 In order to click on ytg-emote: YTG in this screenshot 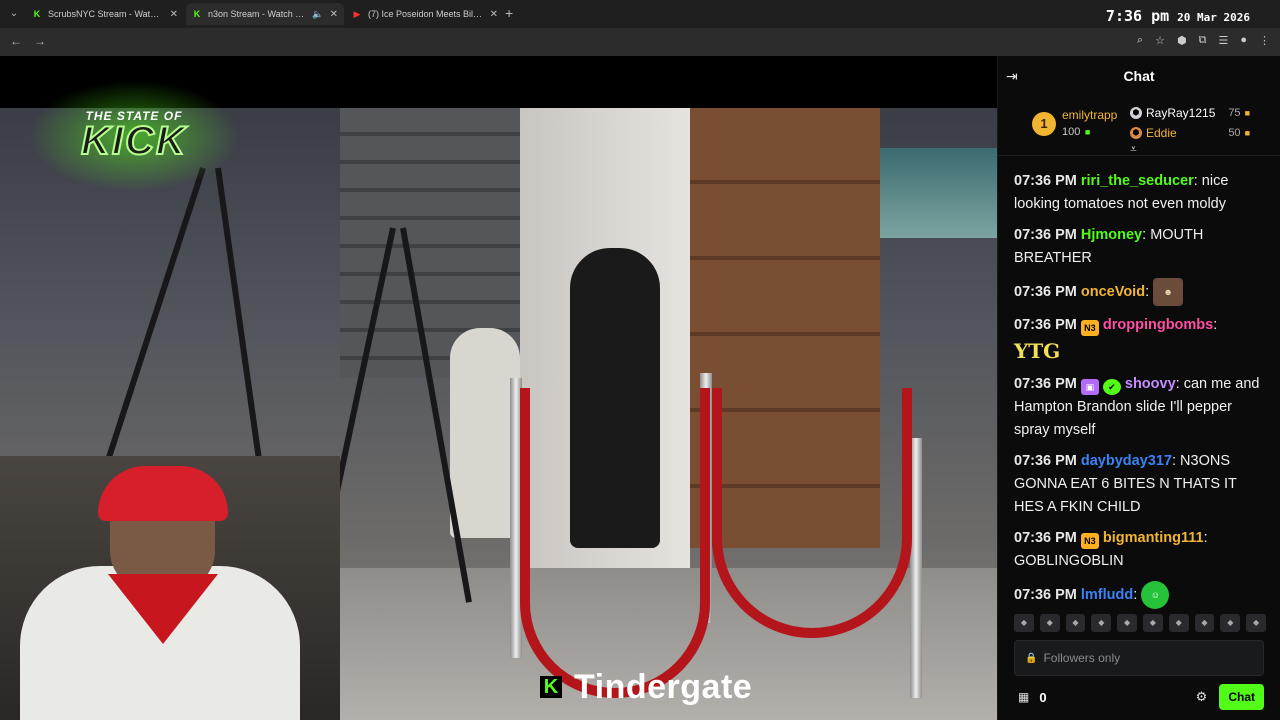, I will do `click(1037, 351)`.